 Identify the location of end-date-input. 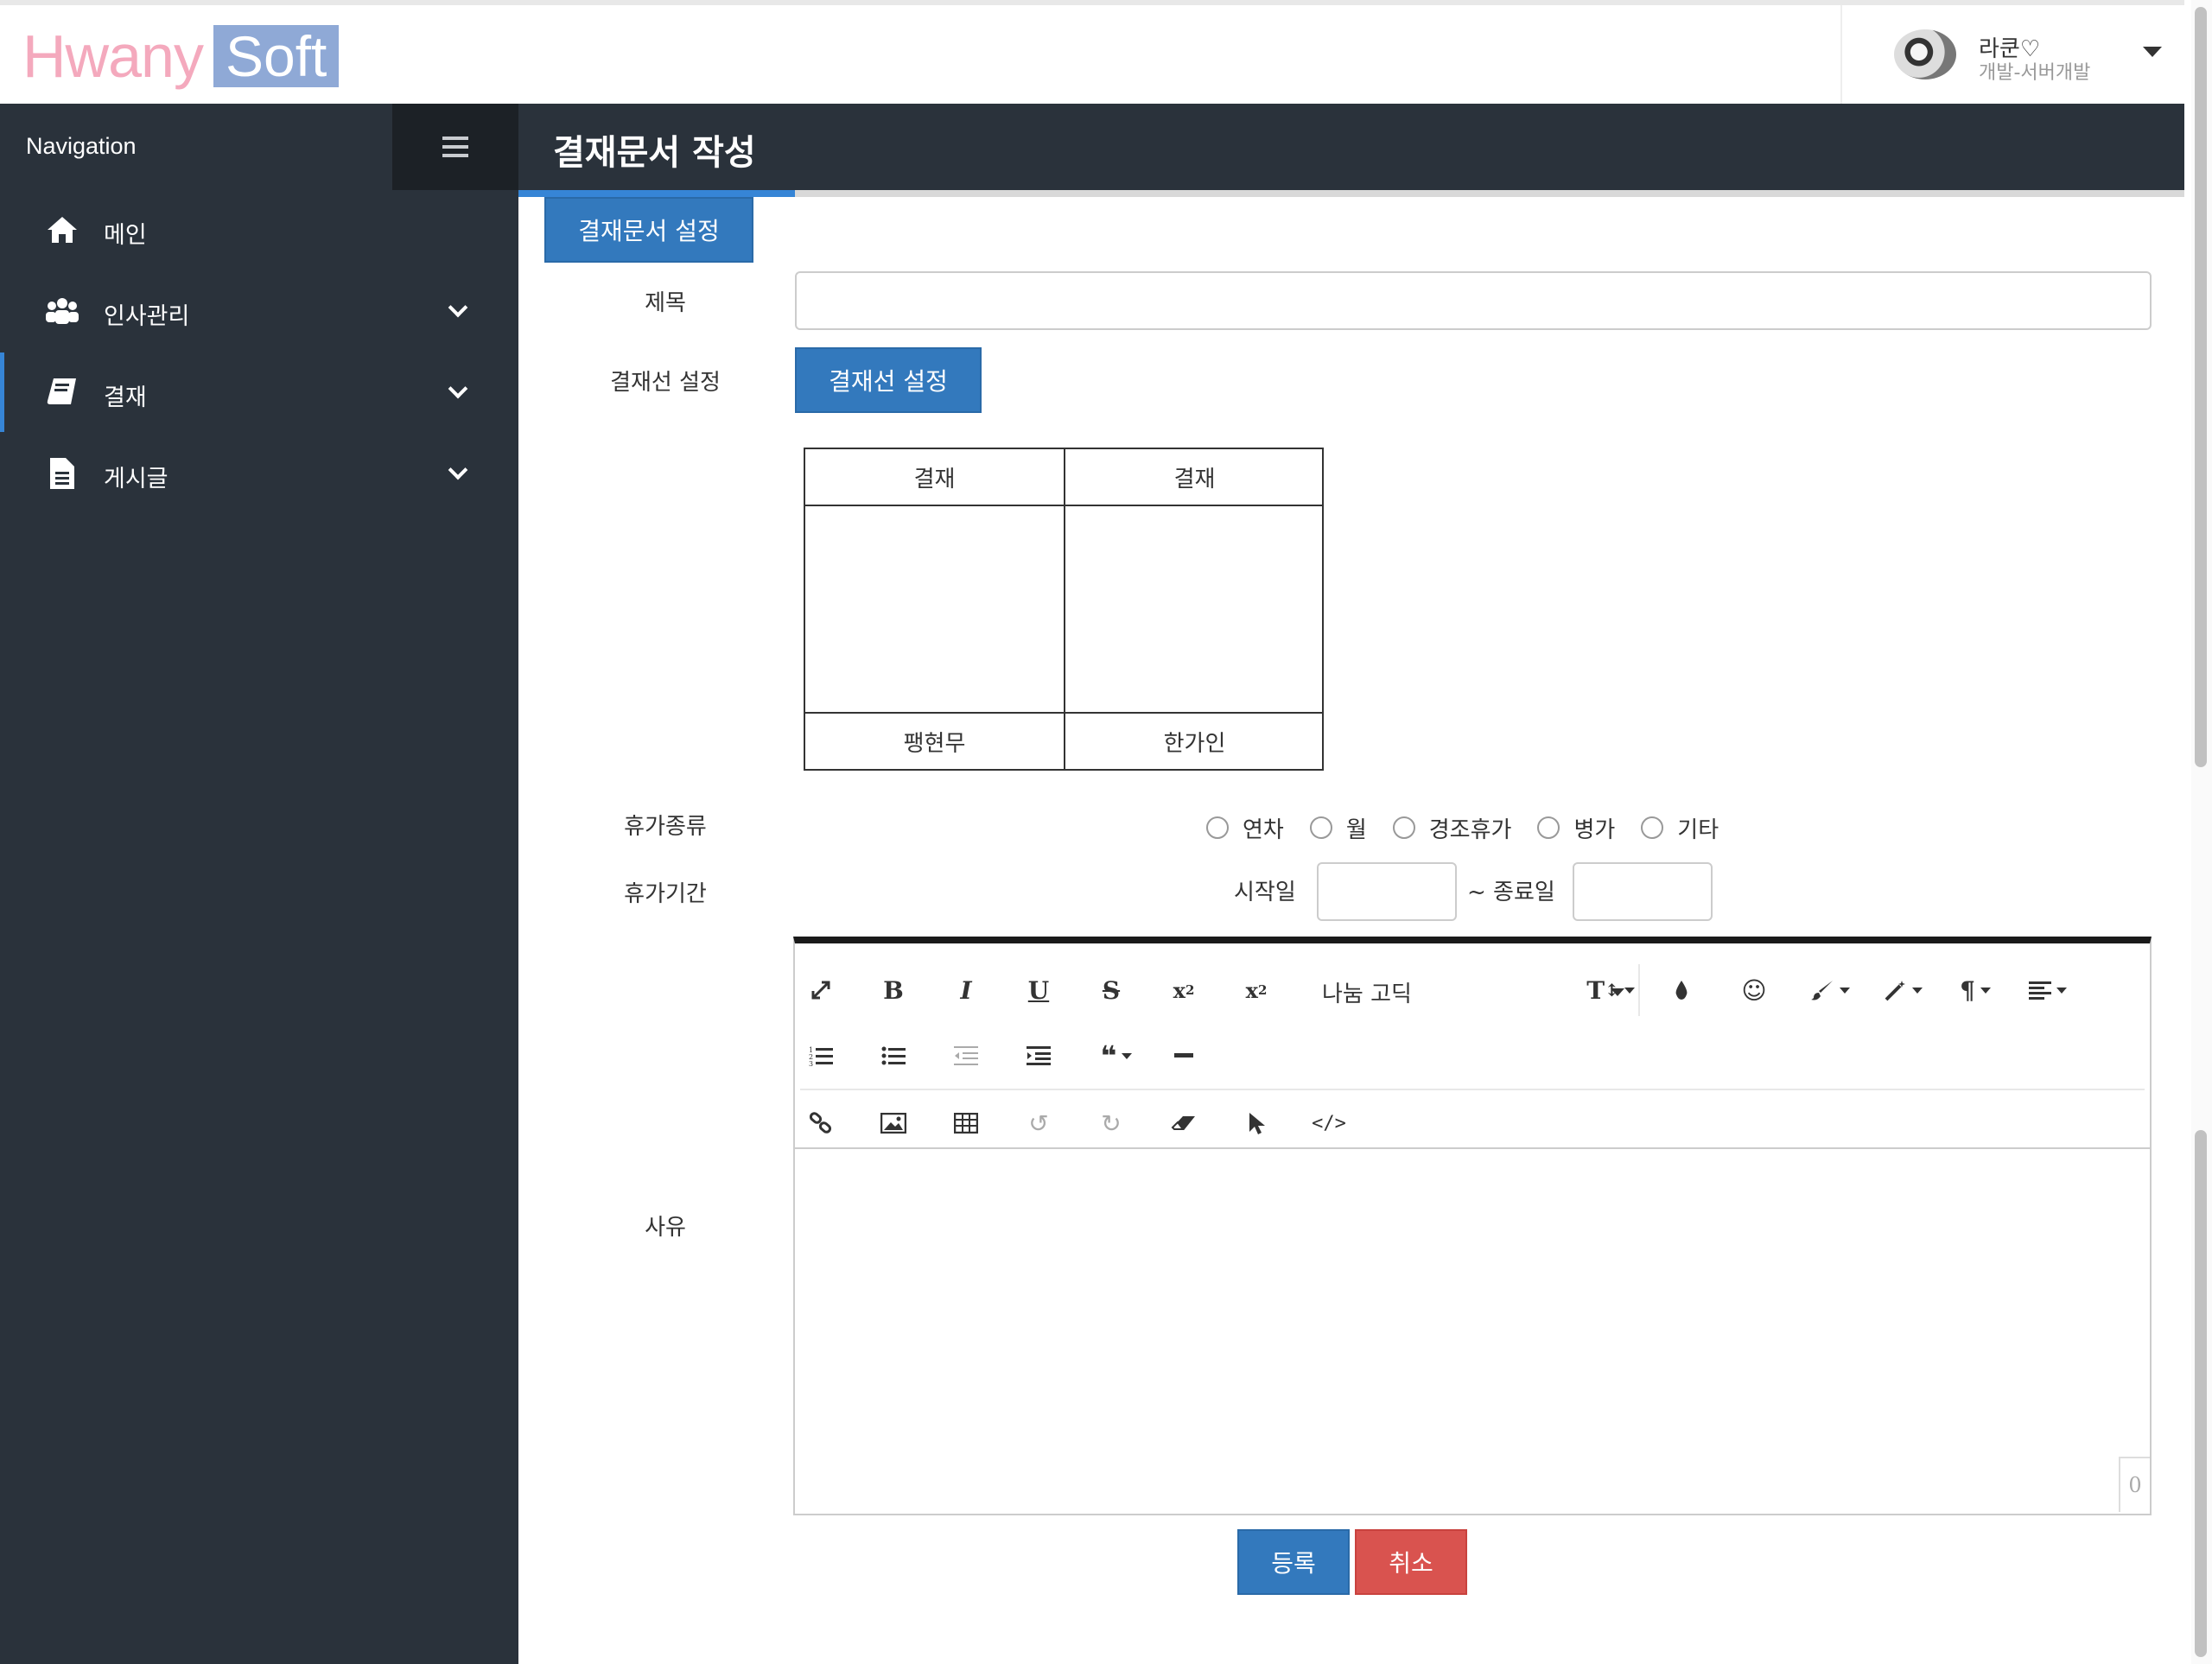
(1643, 891).